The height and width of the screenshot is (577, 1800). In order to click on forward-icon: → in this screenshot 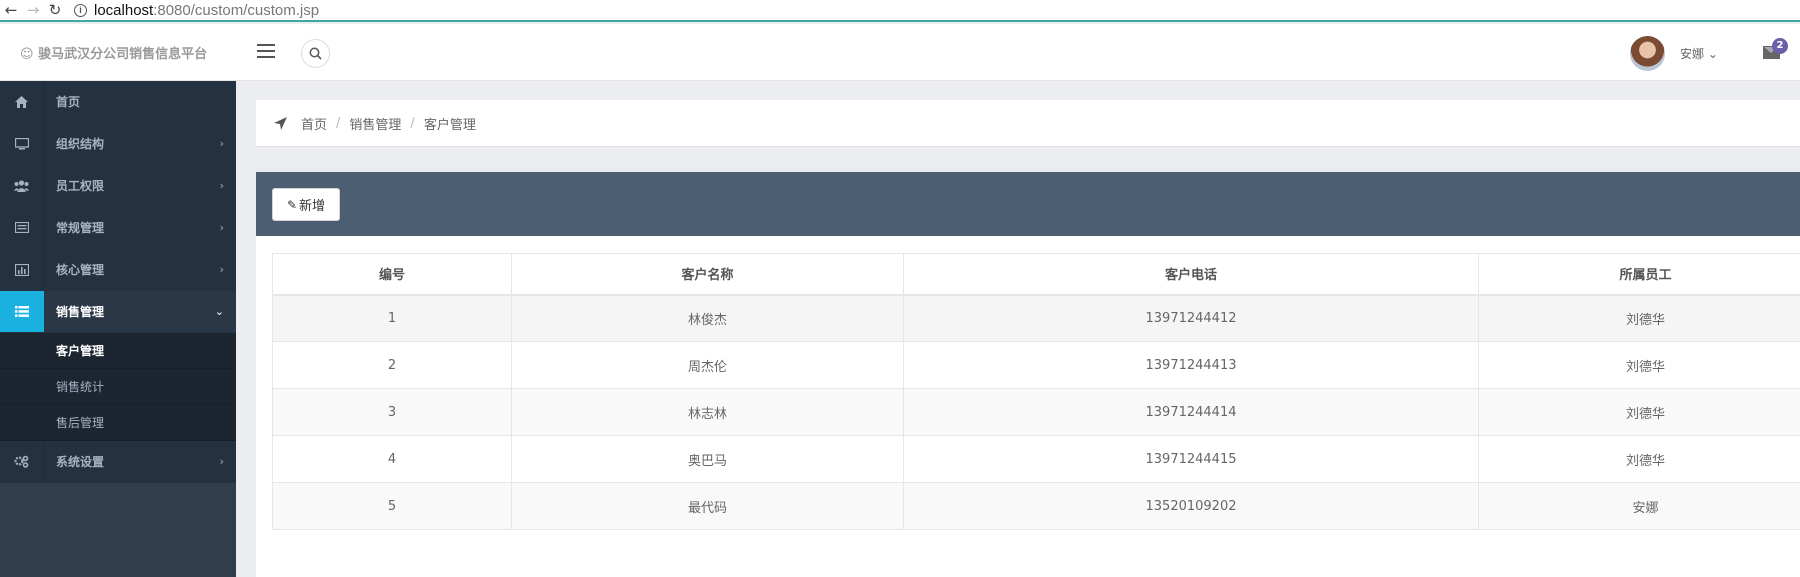, I will do `click(33, 10)`.